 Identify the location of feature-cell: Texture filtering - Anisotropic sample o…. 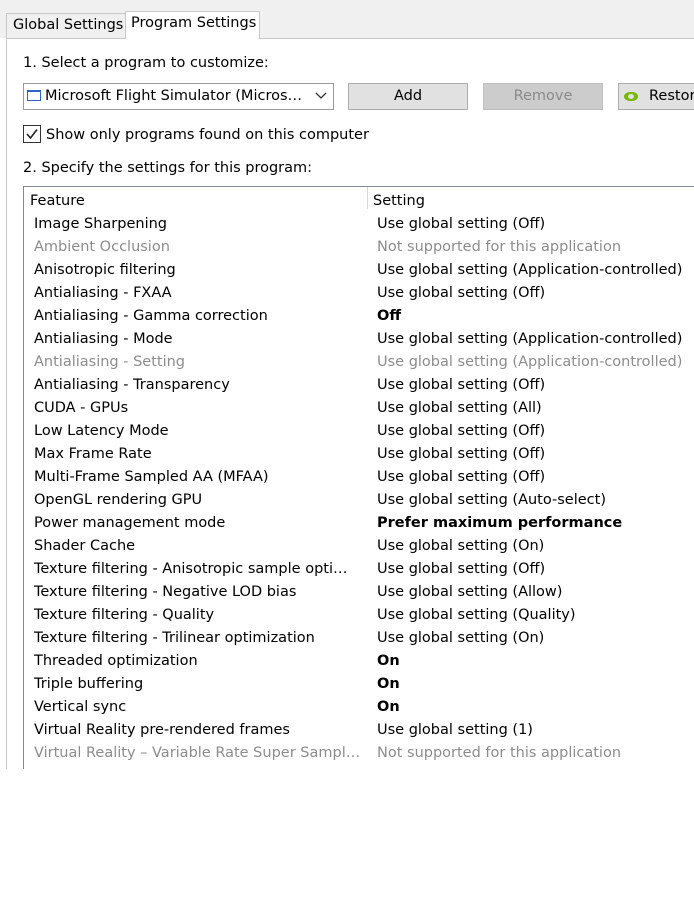
(191, 569).